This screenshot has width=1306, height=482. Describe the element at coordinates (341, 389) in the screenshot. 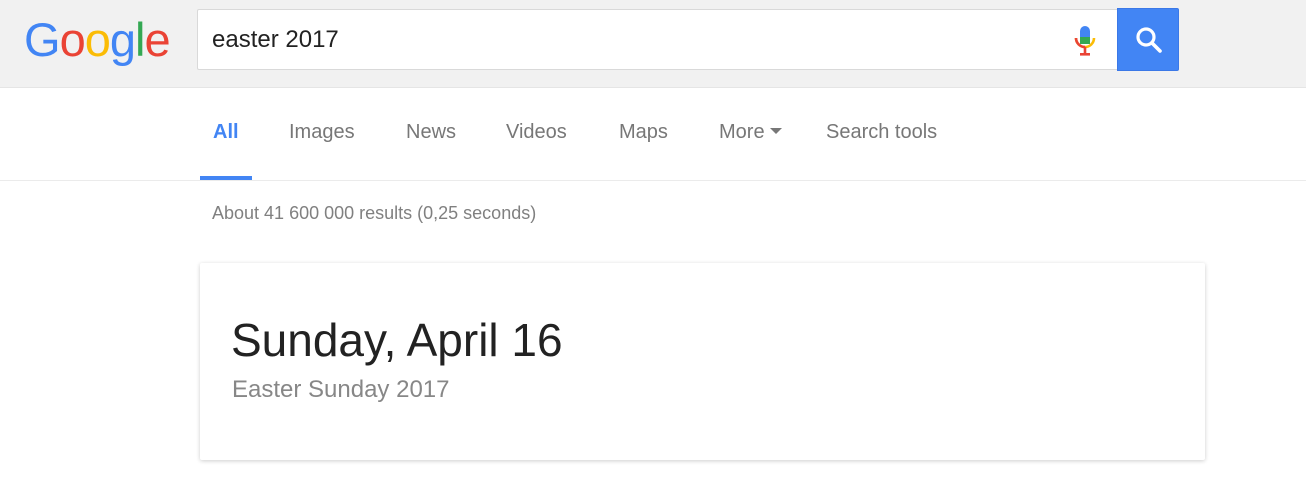

I see `answer-subtitle: Easter Sunday 2017` at that location.